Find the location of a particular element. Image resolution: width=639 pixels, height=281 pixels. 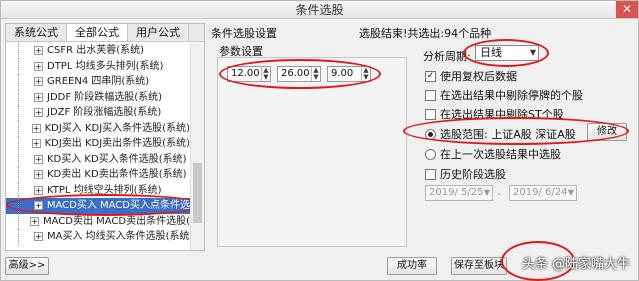

check-icon: ✓ is located at coordinates (430, 76).